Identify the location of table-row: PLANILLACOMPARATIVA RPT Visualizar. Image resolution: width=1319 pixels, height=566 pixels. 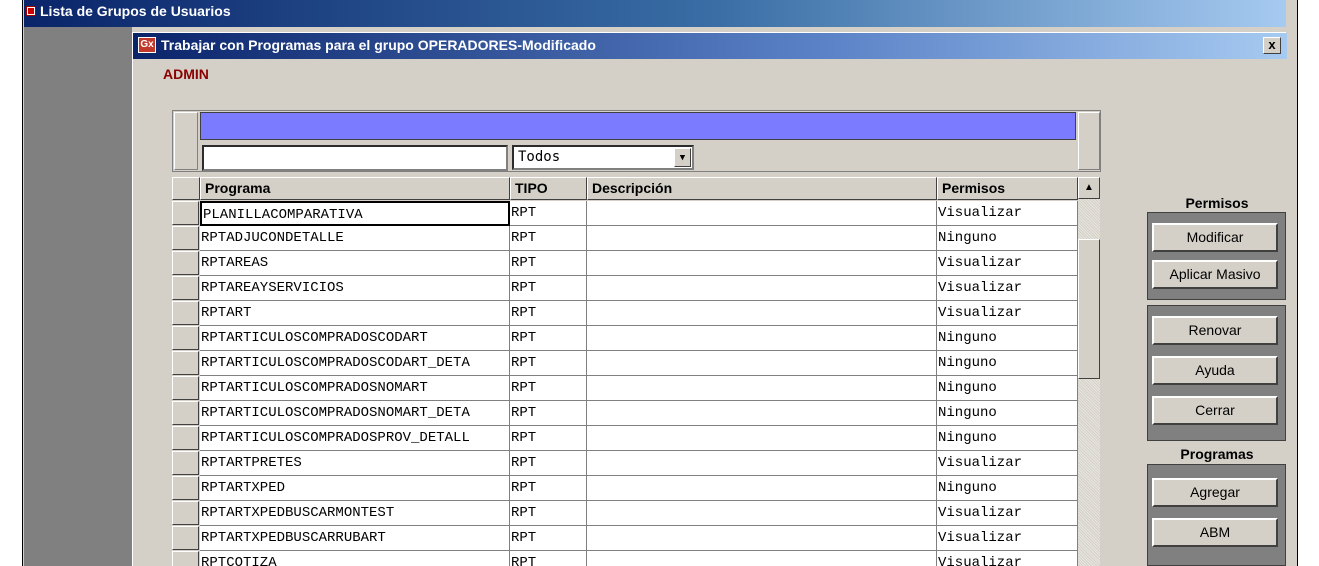
(625, 213).